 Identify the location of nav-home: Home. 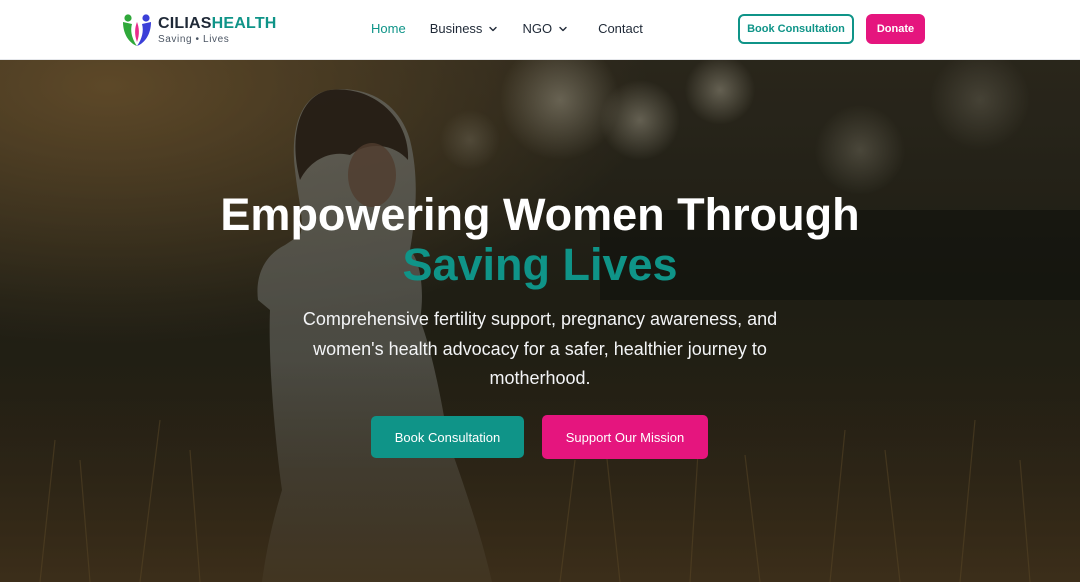
(388, 28).